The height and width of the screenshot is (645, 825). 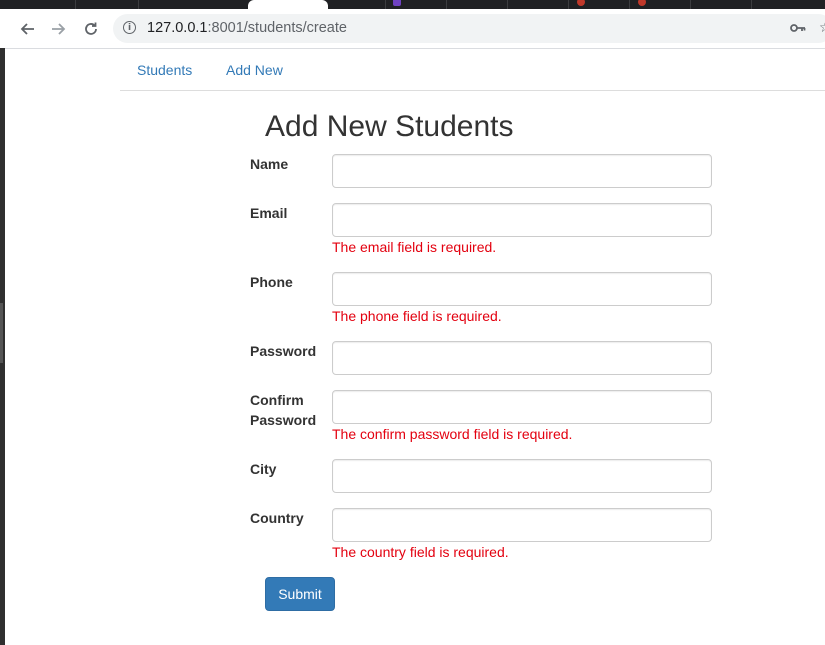 I want to click on url-text: 127.0.0.1:8001/students/create, so click(x=247, y=28).